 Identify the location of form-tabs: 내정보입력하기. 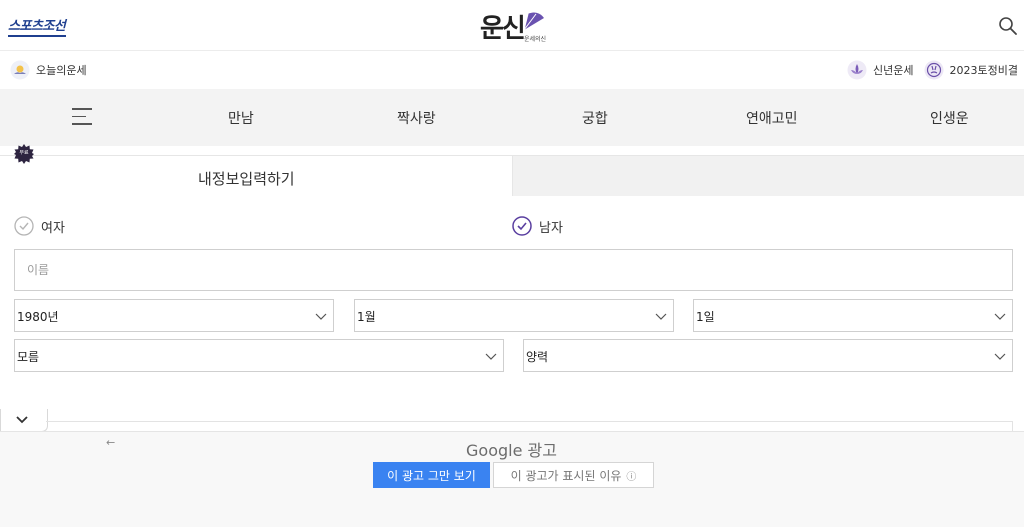
(512, 171).